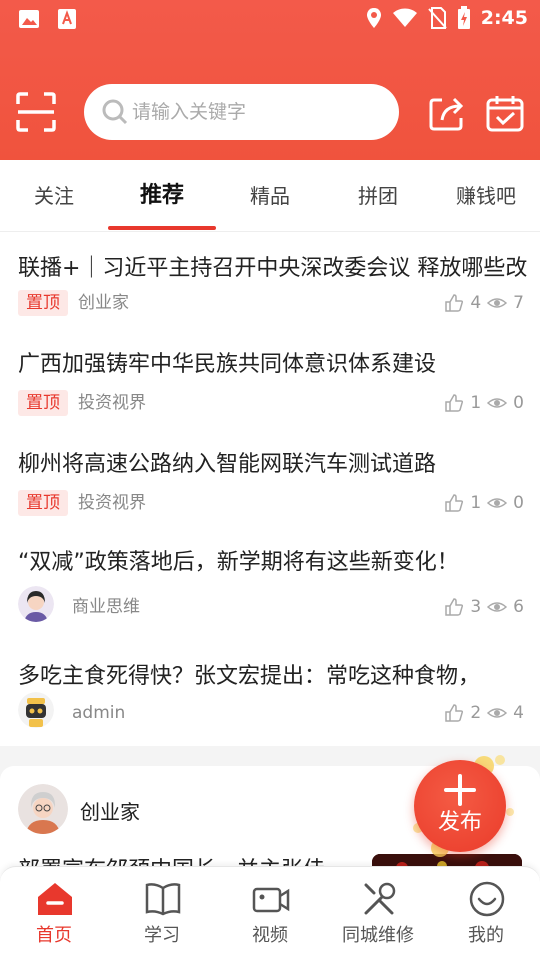  I want to click on news-meta: 置顶 创业家 4 7, so click(271, 304).